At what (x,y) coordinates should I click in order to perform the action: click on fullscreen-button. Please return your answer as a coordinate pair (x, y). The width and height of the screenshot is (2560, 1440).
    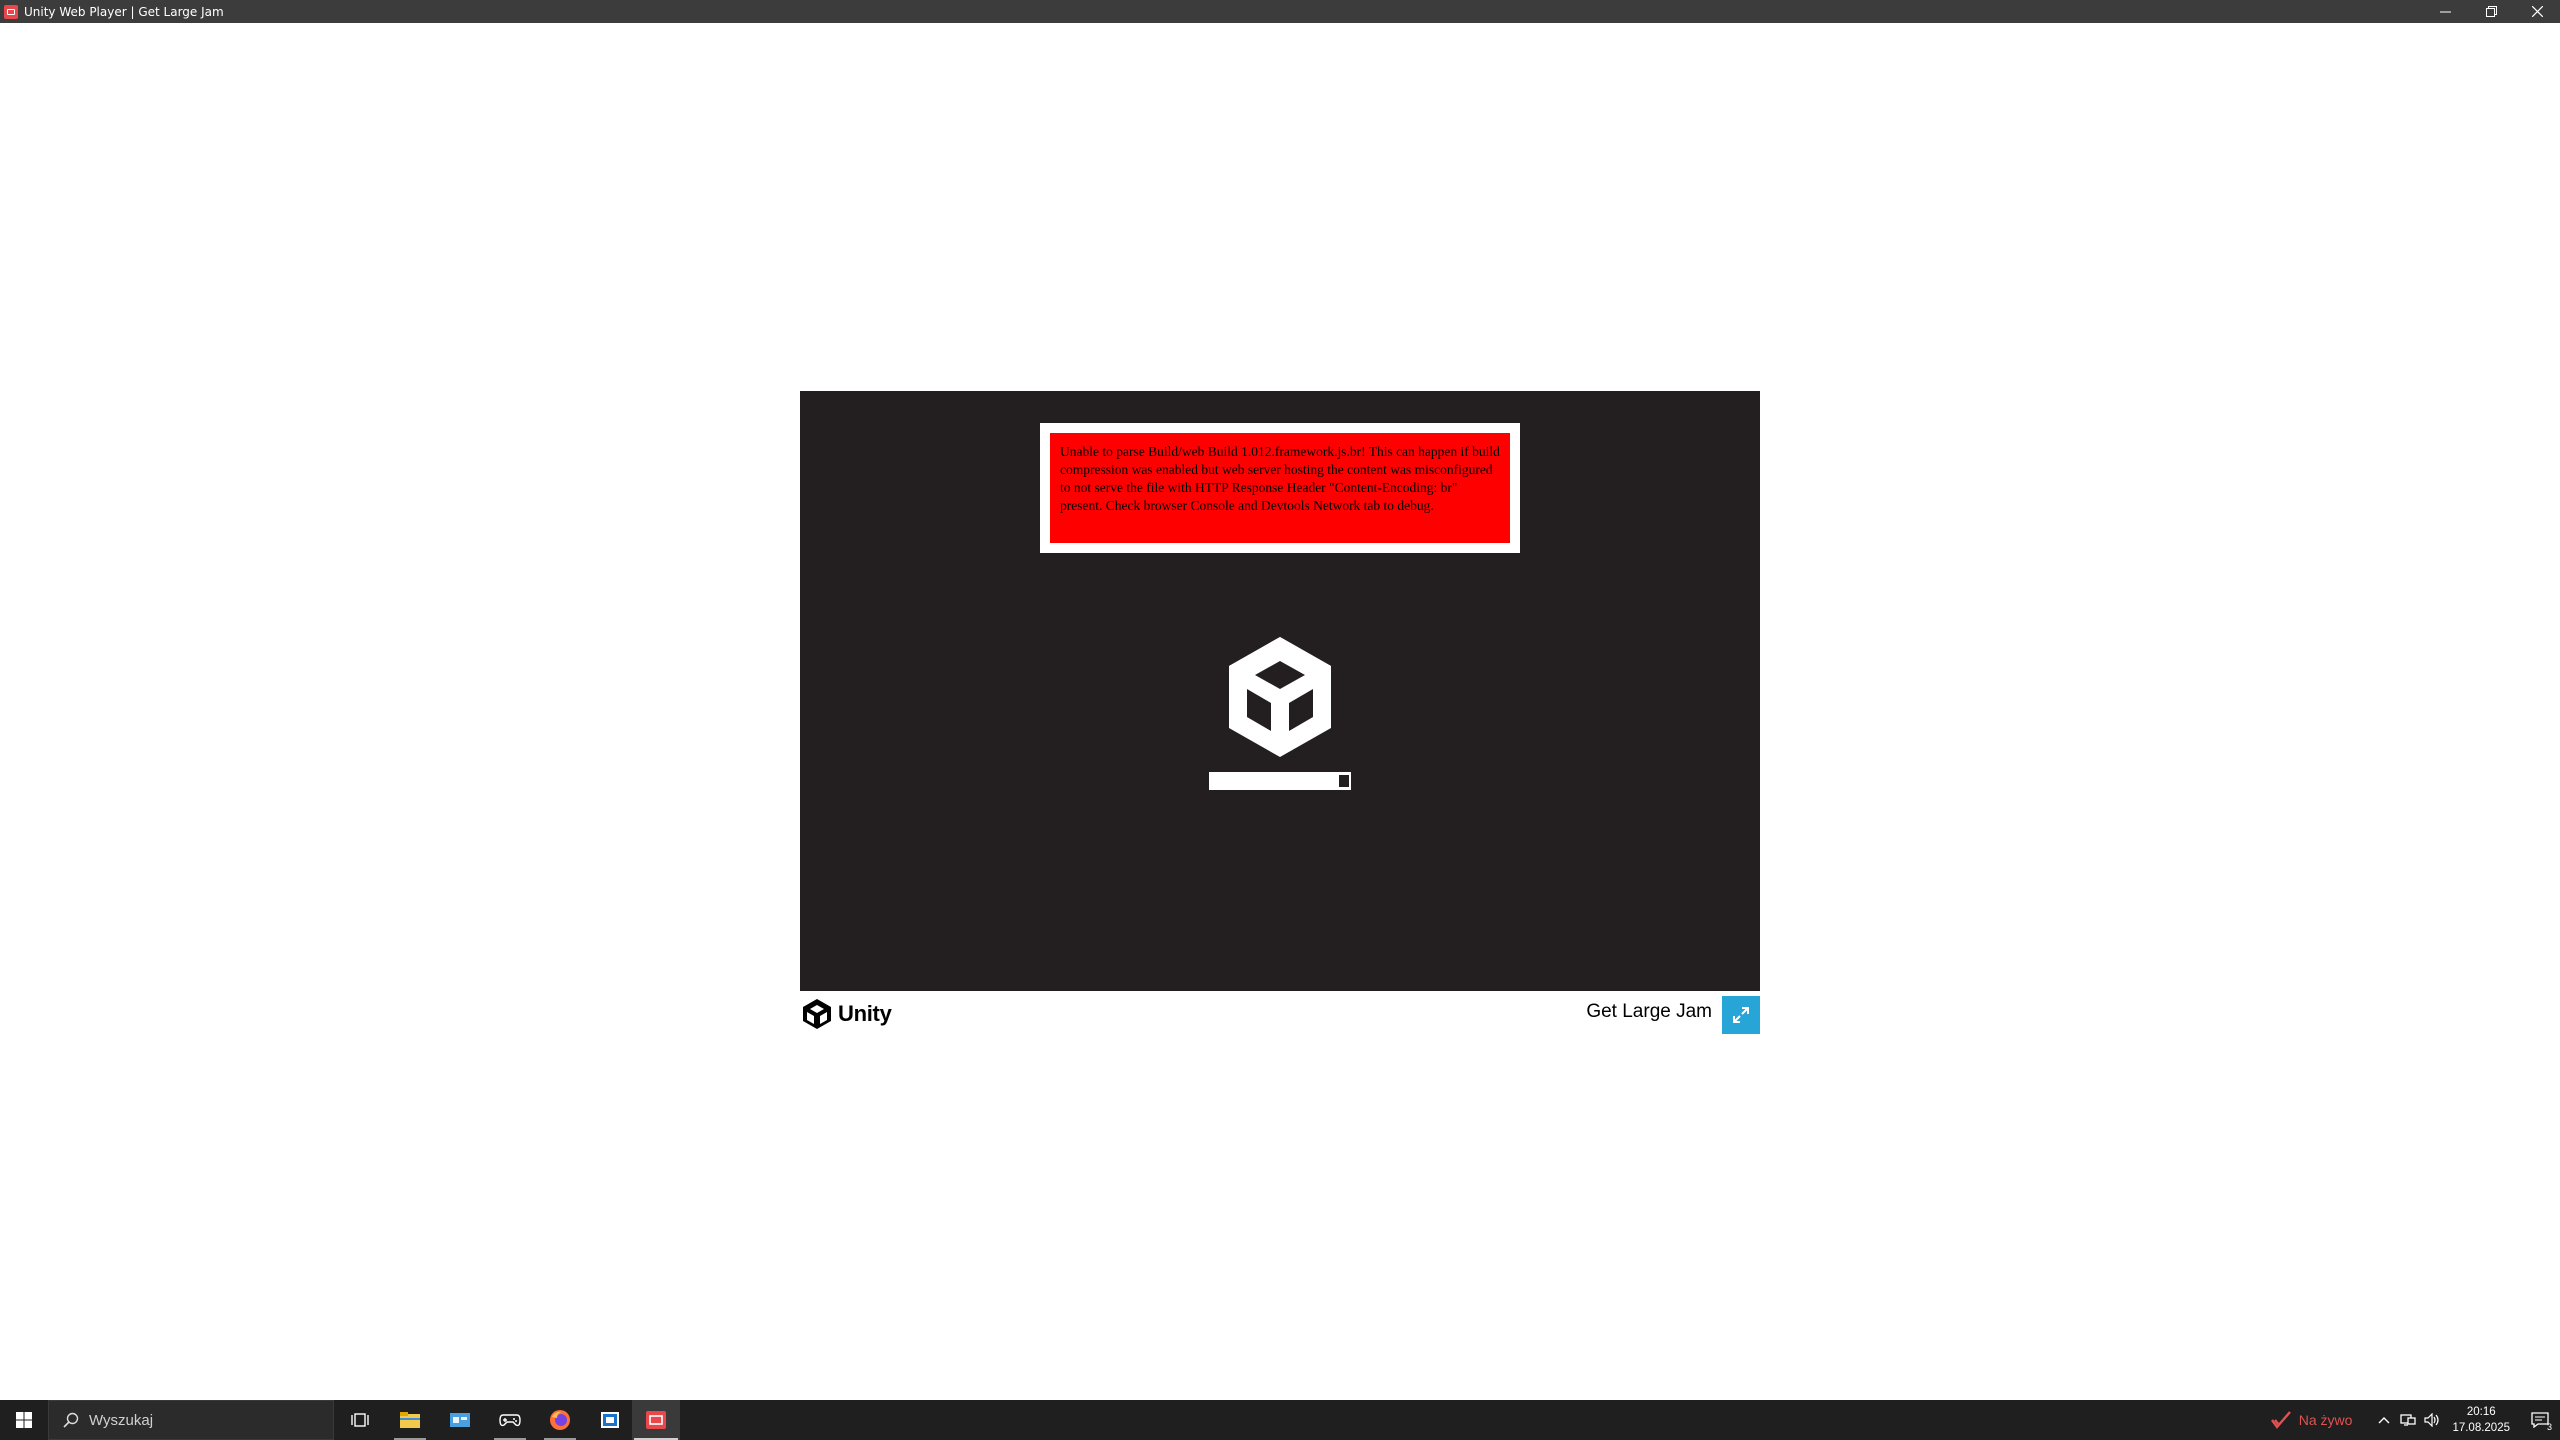
    Looking at the image, I should click on (1741, 1015).